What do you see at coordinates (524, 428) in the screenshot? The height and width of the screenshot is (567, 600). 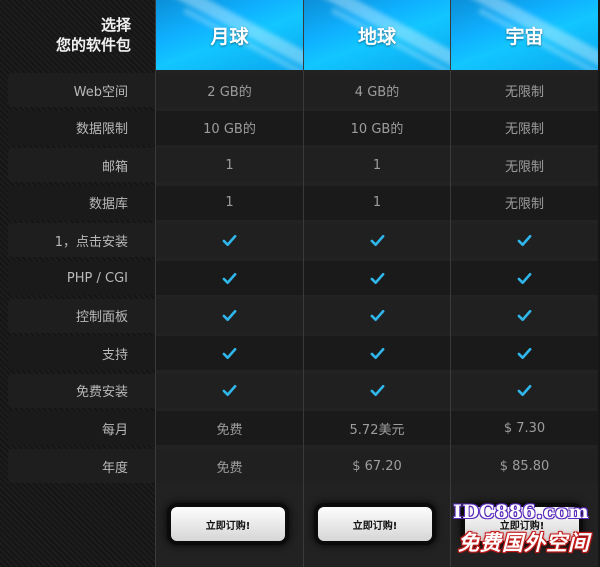 I see `cell-universe: $ 7.30` at bounding box center [524, 428].